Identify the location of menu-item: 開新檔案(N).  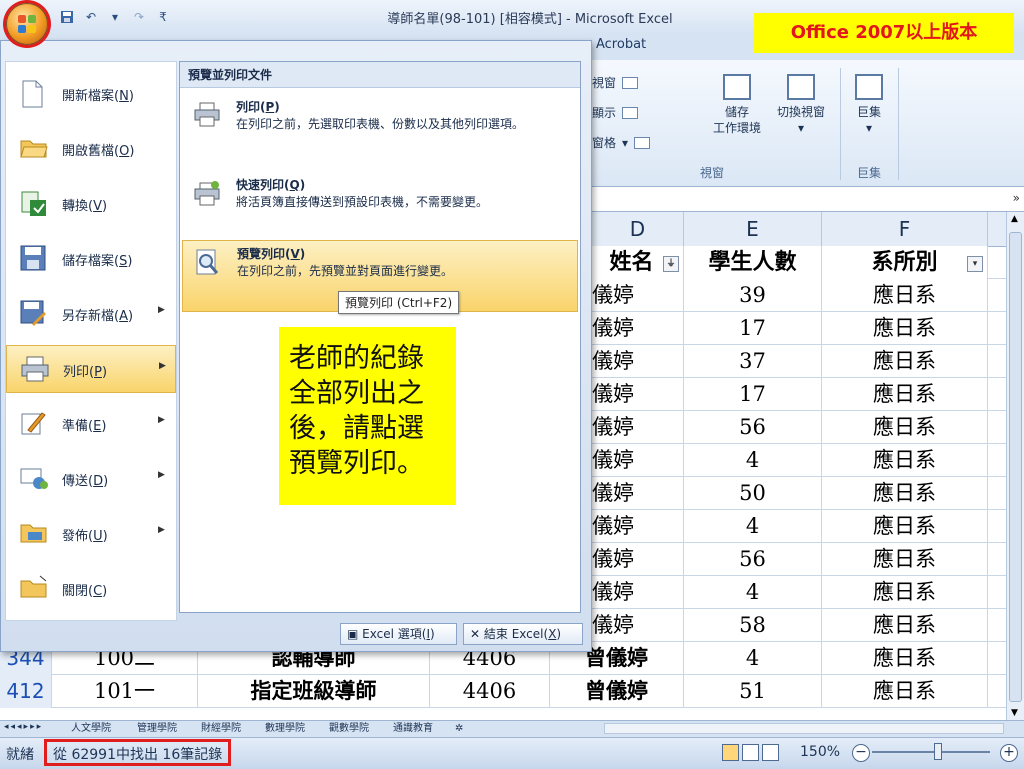
(91, 94).